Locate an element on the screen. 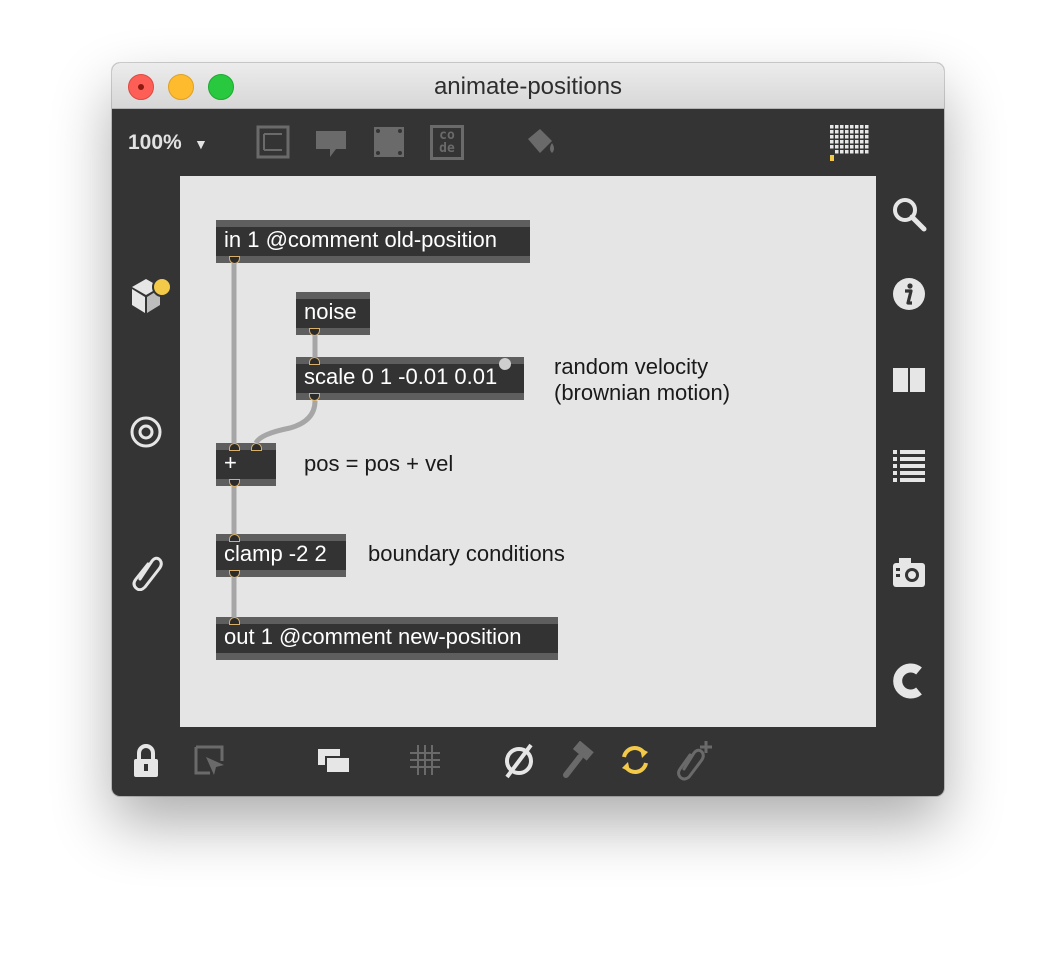 This screenshot has width=1056, height=956. code-icon: co de is located at coordinates (447, 142).